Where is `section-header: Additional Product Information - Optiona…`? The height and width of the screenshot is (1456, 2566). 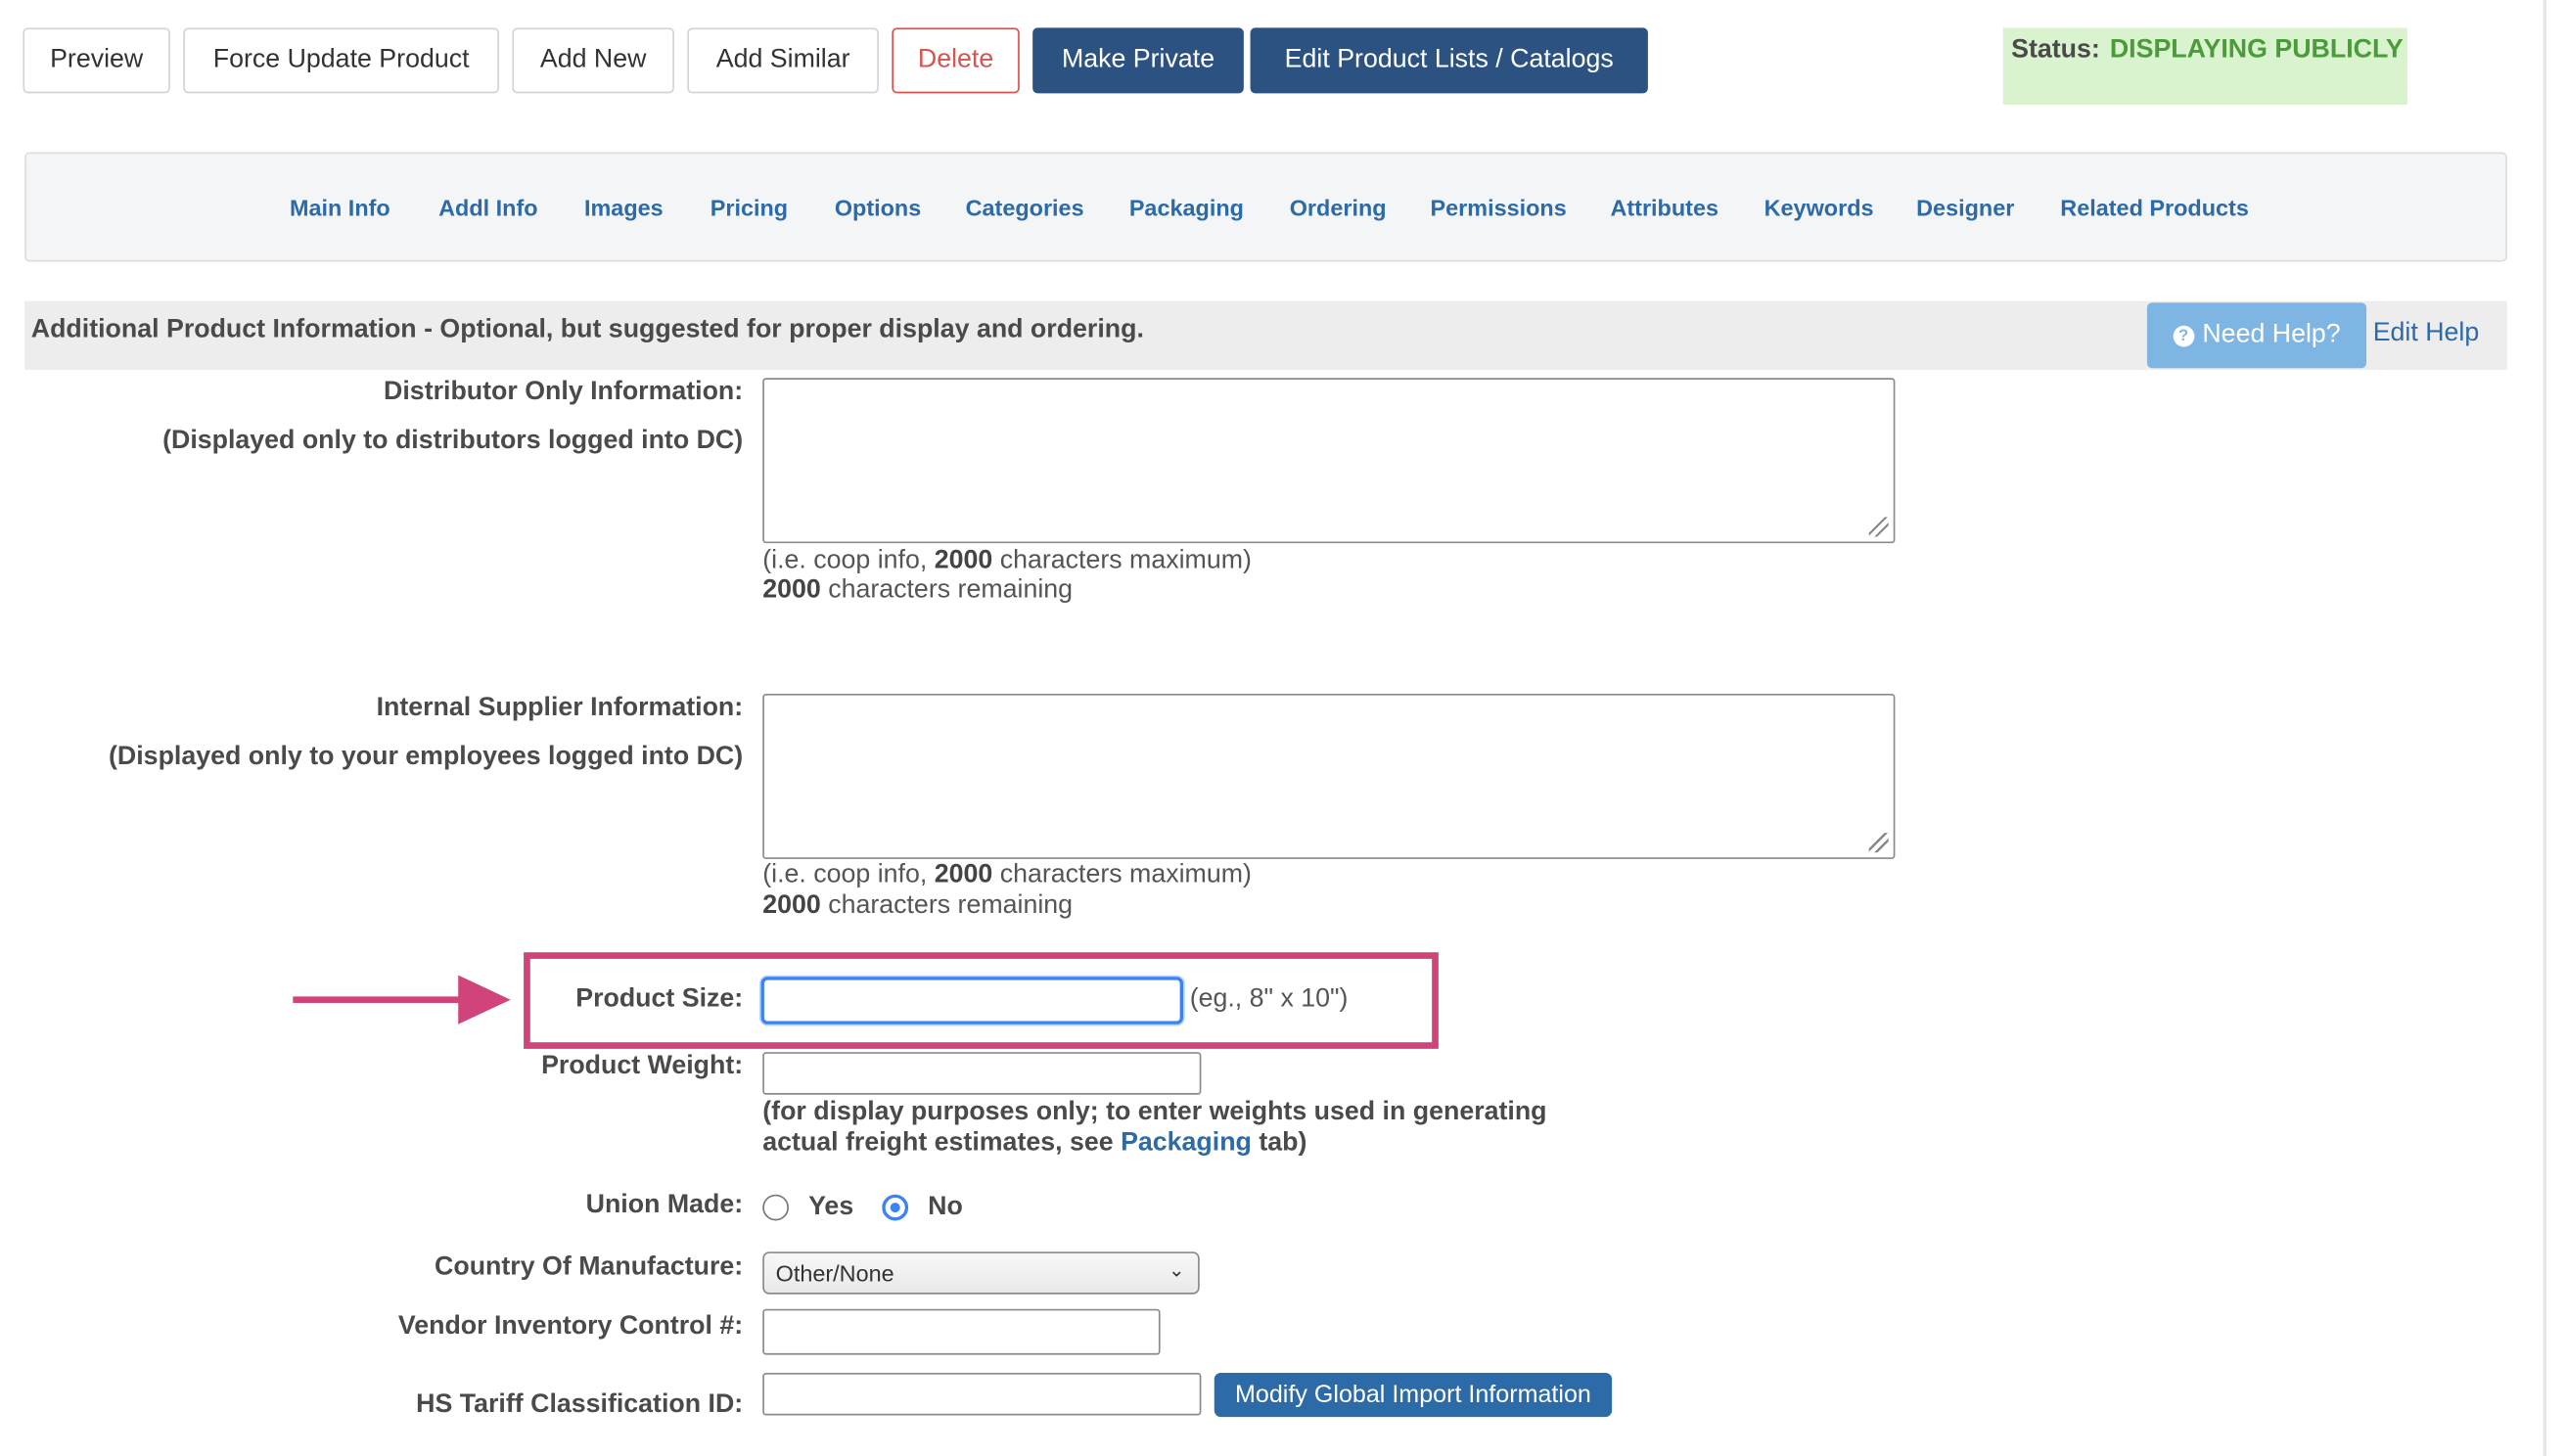
section-header: Additional Product Information - Optiona… is located at coordinates (1265, 335).